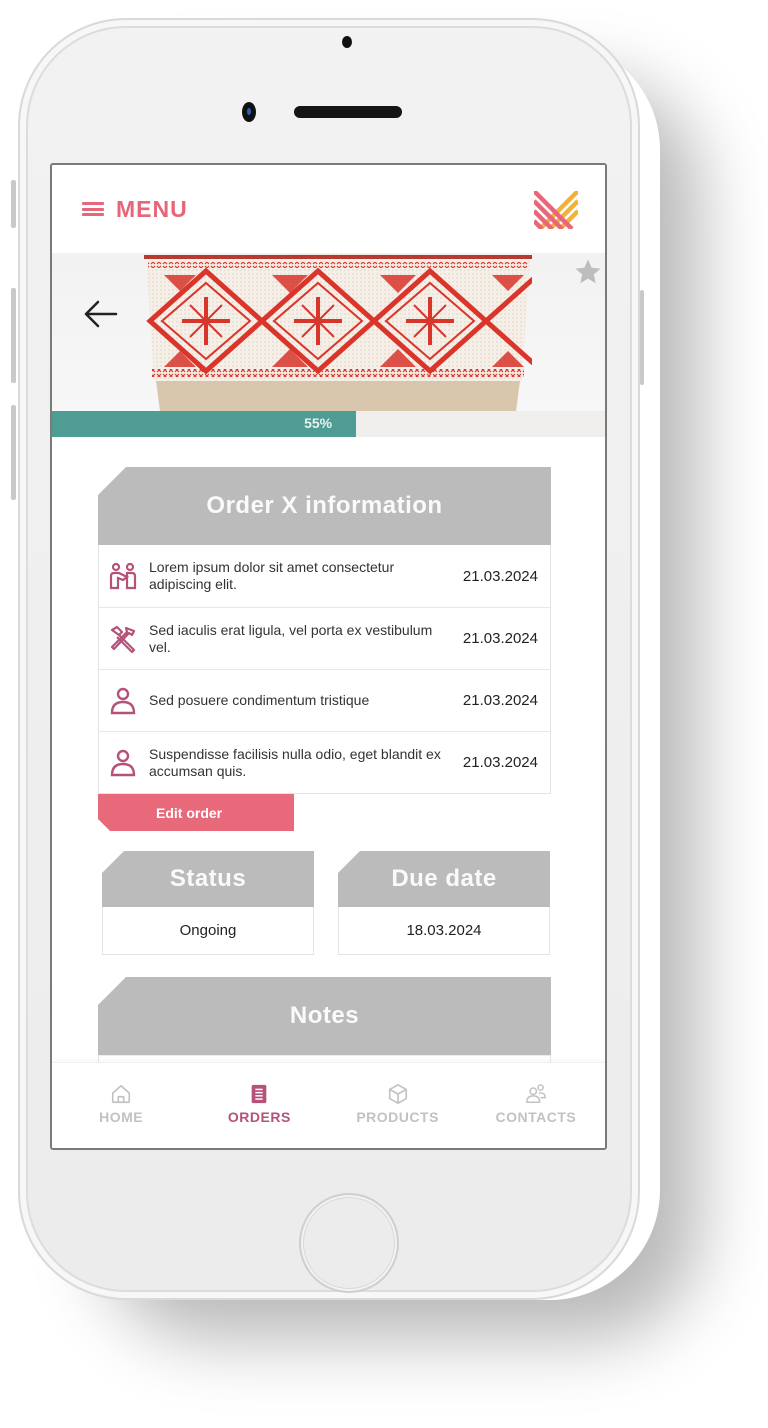 The width and height of the screenshot is (768, 1428). I want to click on top-bar: MENU, so click(328, 209).